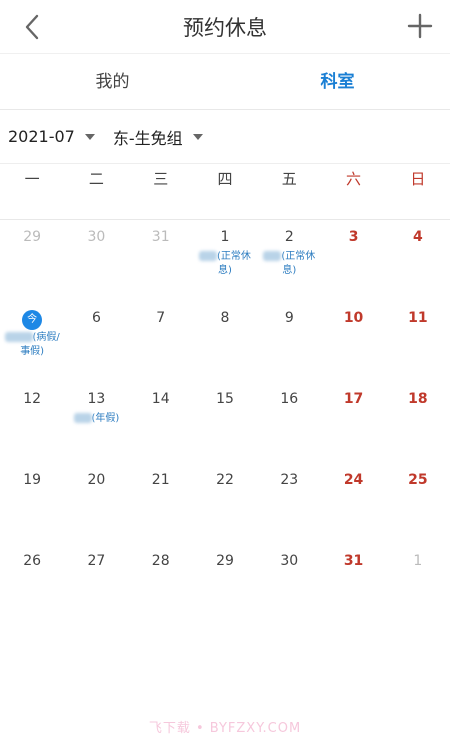 This screenshot has width=450, height=750. What do you see at coordinates (337, 81) in the screenshot?
I see `tab-department: 科室` at bounding box center [337, 81].